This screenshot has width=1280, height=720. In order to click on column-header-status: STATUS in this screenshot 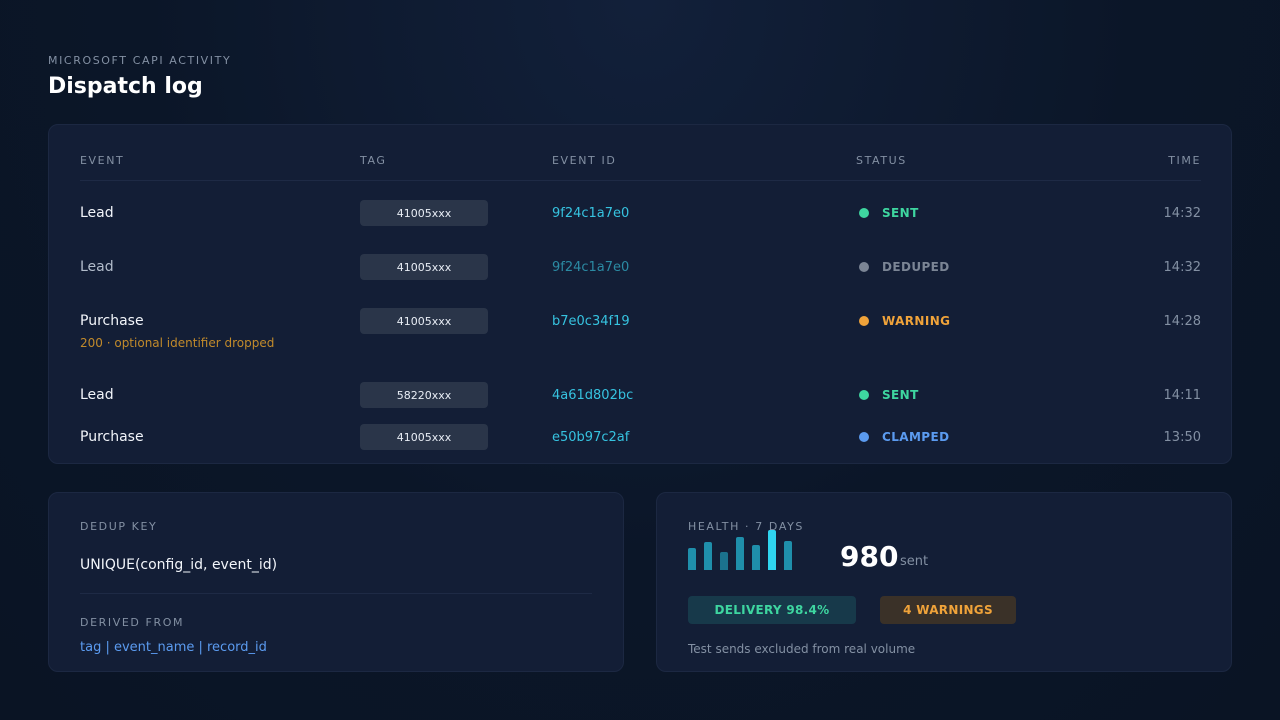, I will do `click(881, 160)`.